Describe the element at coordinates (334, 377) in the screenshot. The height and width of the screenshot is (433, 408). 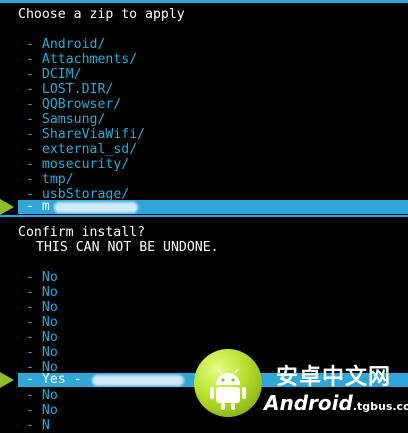
I see `watermark-cn-text: 安卓中文网` at that location.